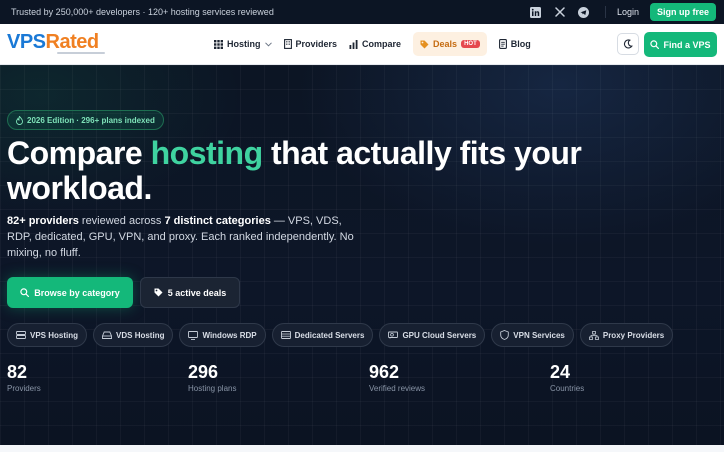  Describe the element at coordinates (393, 335) in the screenshot. I see `gpu-icon` at that location.